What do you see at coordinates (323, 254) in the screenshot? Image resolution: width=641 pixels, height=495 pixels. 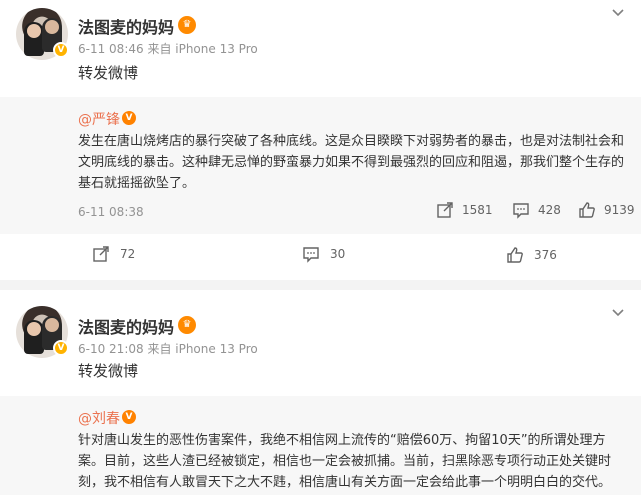 I see `action-comment: 30` at bounding box center [323, 254].